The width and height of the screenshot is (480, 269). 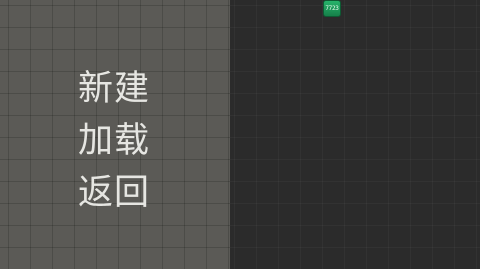 I want to click on main-menu: 新建 加载 返回, so click(x=114, y=141).